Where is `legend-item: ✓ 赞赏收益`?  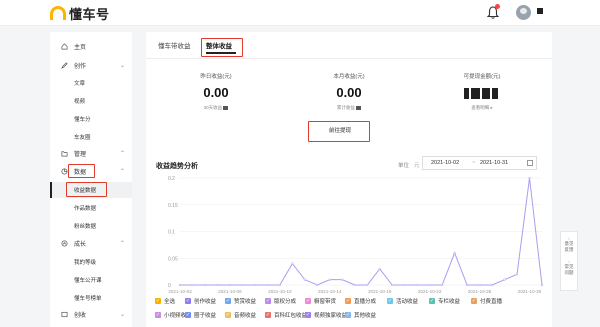
legend-item: ✓ 赞赏收益 is located at coordinates (240, 301).